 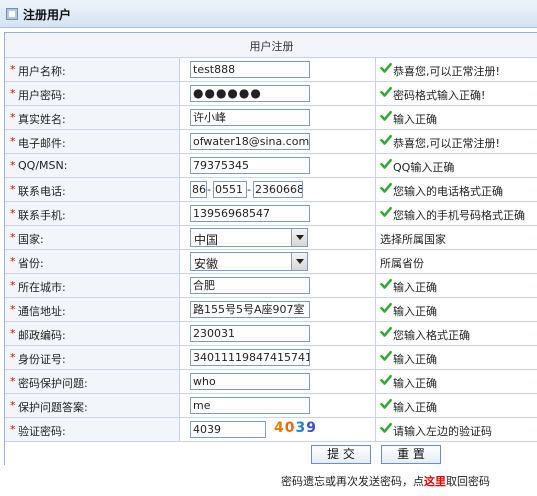 I want to click on validation-tip: 您输入的电话格式正确, so click(x=448, y=191).